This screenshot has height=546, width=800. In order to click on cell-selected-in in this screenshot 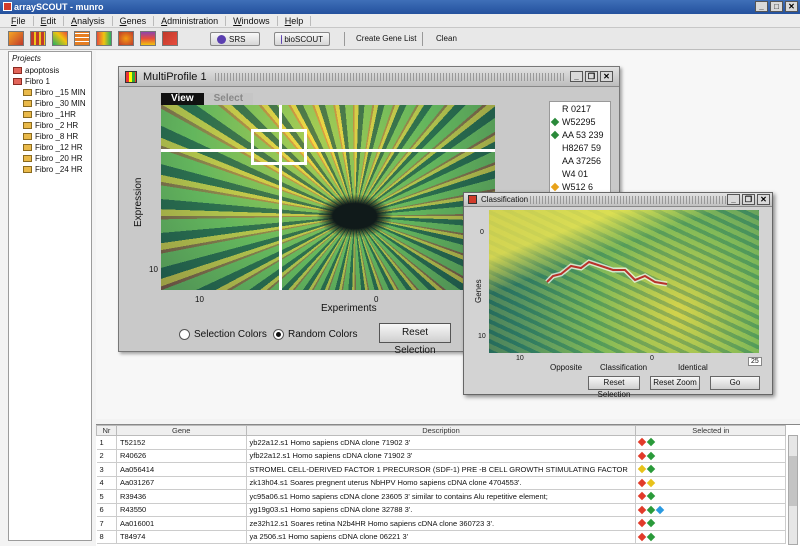, I will do `click(710, 442)`.